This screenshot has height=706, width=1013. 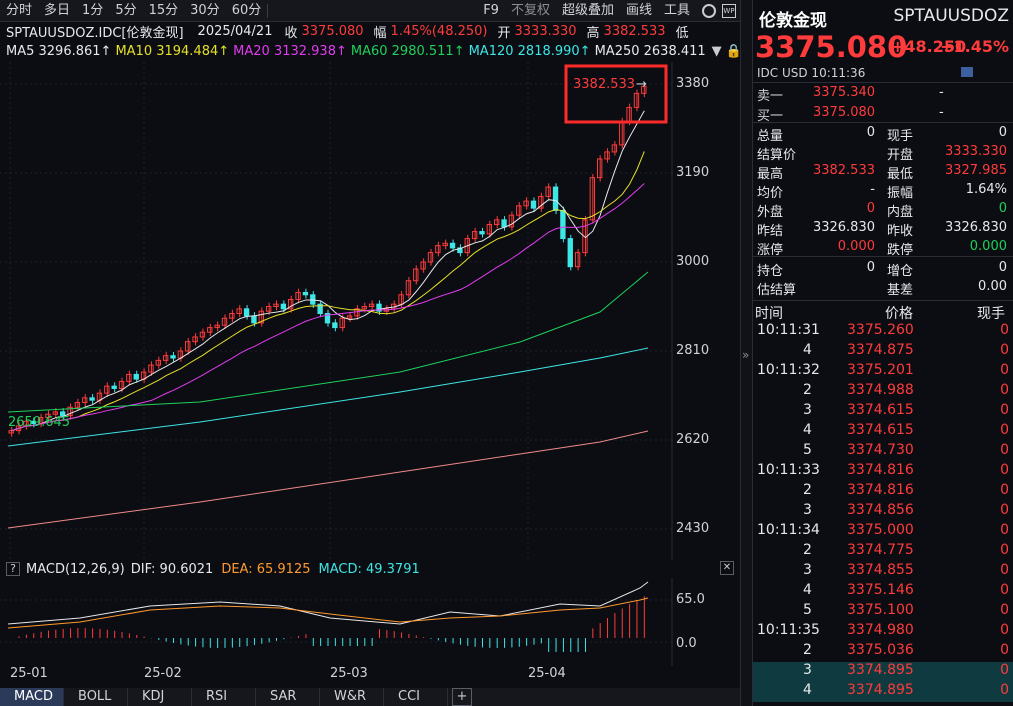 I want to click on add-indicator-button: +, so click(x=462, y=697).